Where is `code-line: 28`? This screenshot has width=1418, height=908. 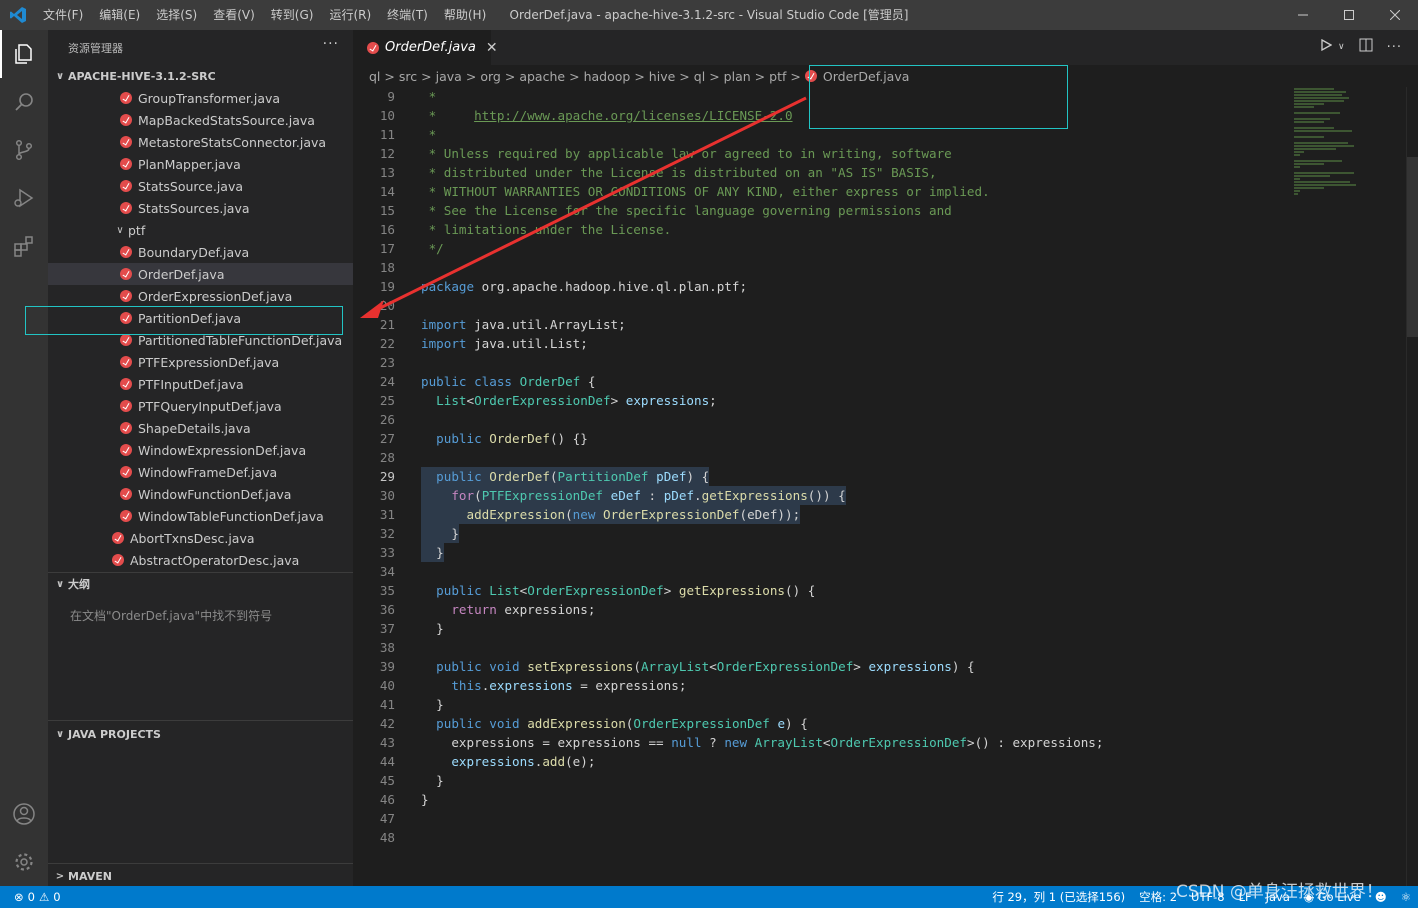
code-line: 28 is located at coordinates (820, 457).